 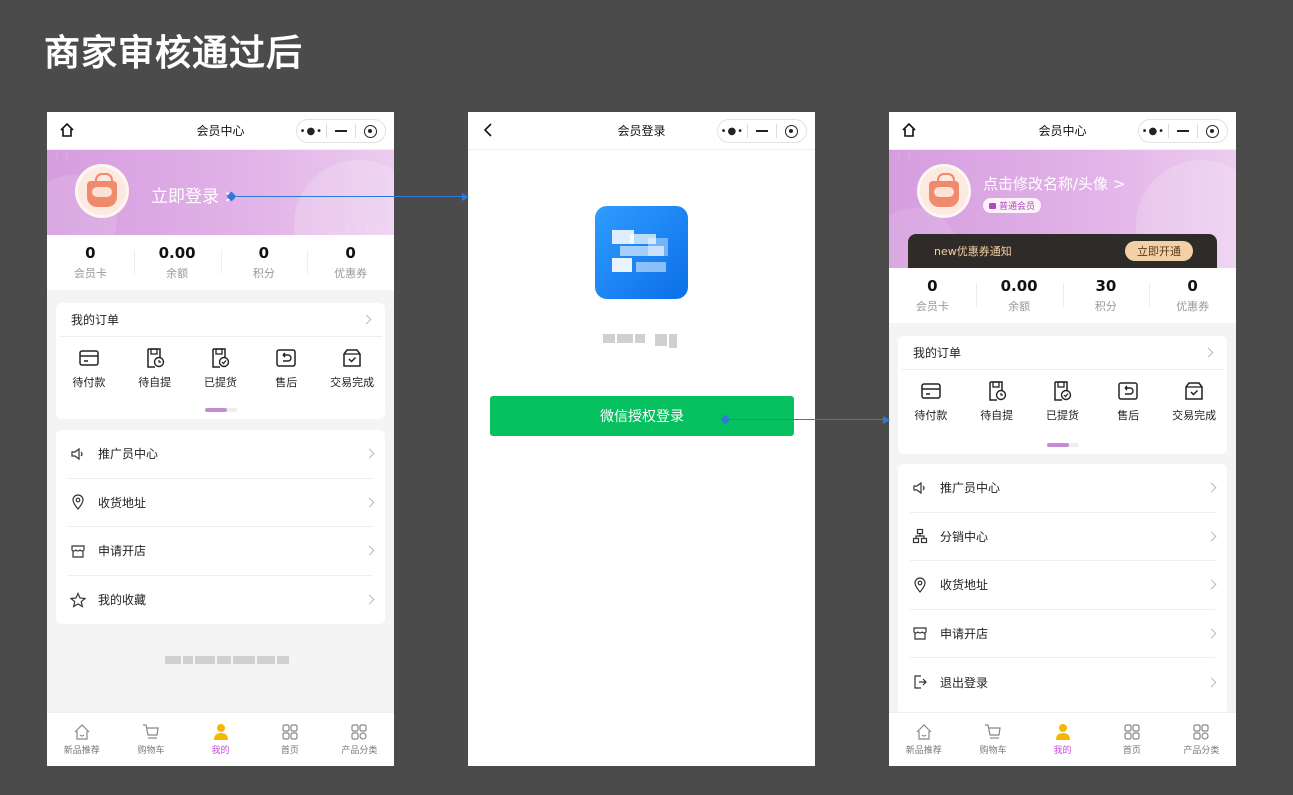 I want to click on coupon-text: new优惠券通知, so click(x=973, y=251).